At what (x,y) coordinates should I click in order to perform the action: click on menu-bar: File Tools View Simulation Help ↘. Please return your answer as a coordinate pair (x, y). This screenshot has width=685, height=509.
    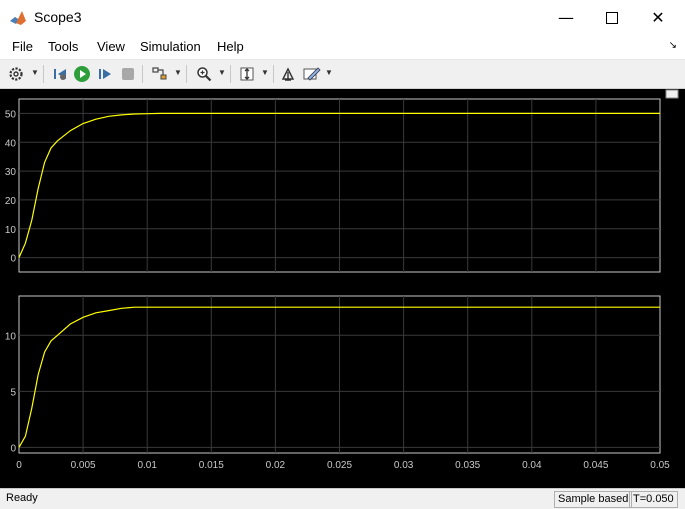
    Looking at the image, I should click on (342, 47).